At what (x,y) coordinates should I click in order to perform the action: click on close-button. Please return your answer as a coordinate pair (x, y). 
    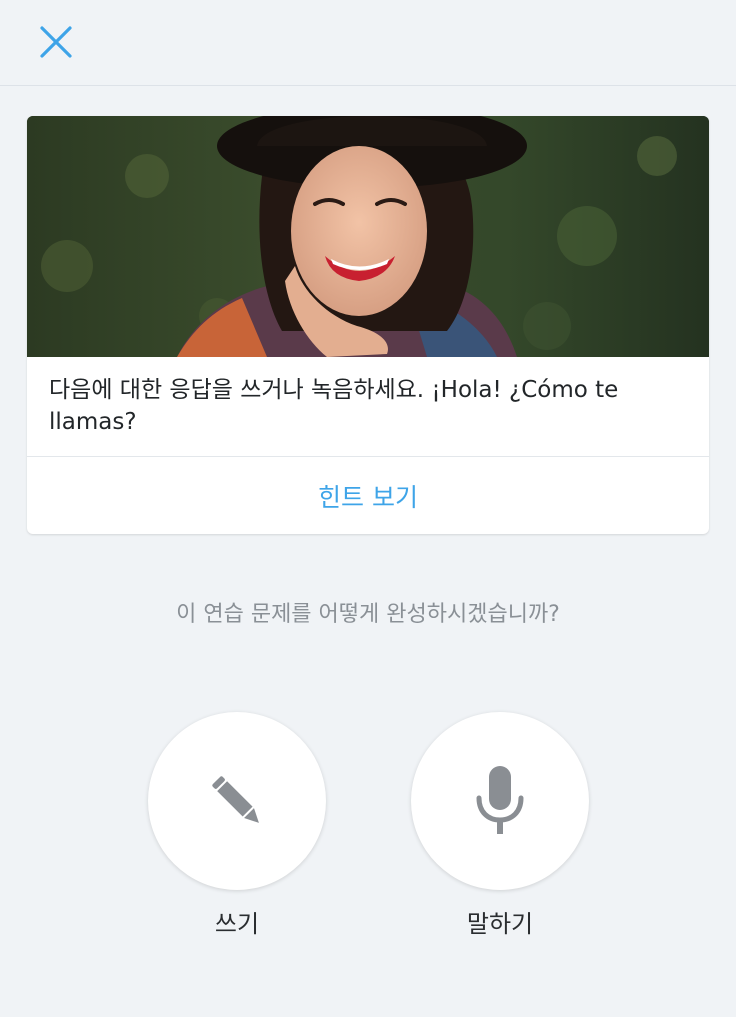
    Looking at the image, I should click on (56, 42).